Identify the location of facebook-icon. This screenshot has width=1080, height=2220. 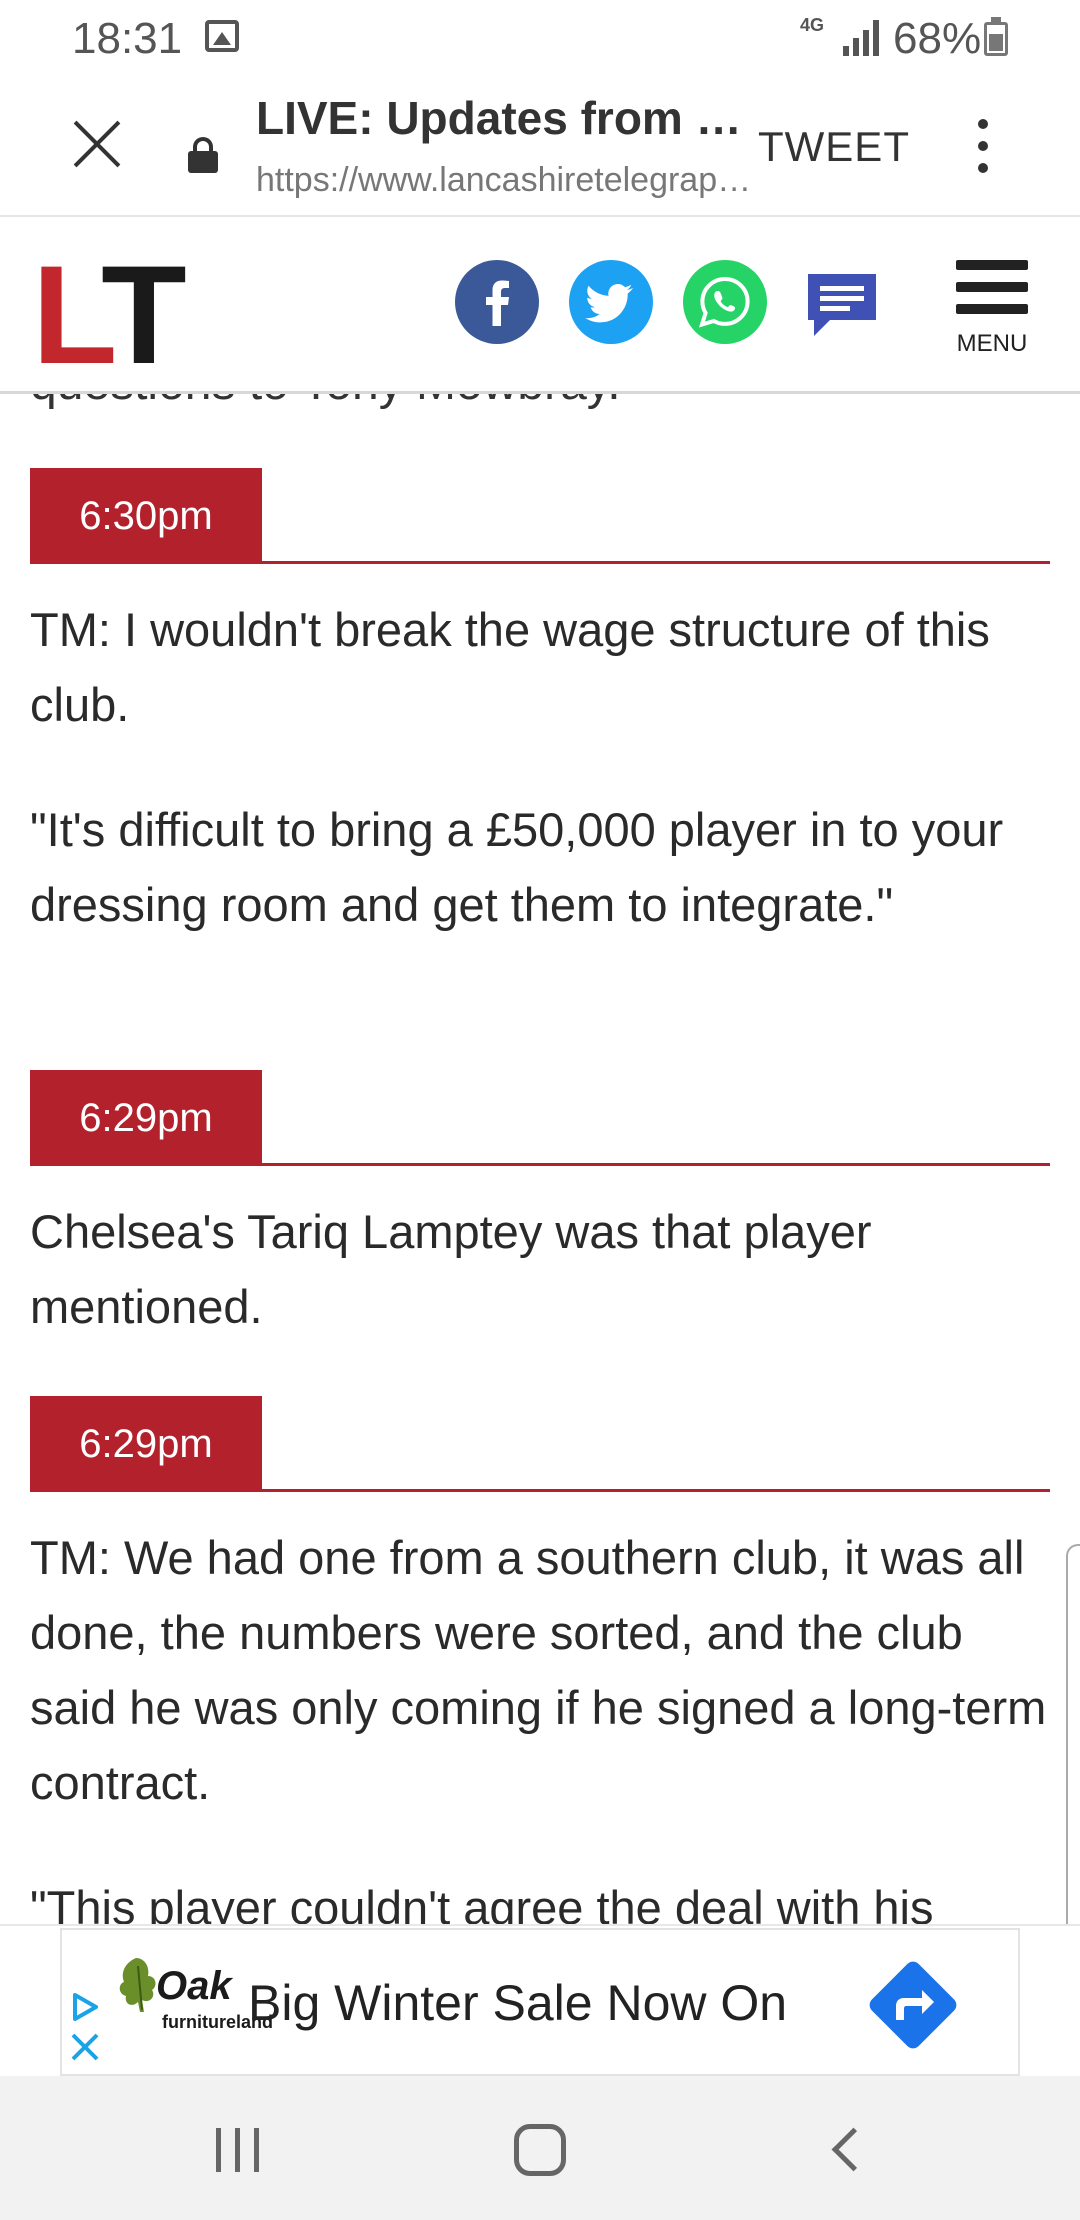
(497, 303).